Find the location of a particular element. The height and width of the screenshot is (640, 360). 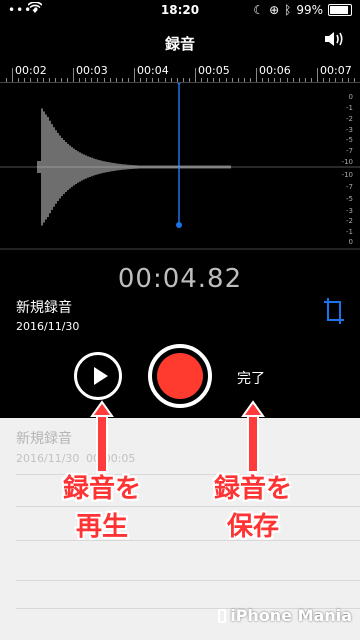

watermark: iPhone Mania is located at coordinates (285, 615).